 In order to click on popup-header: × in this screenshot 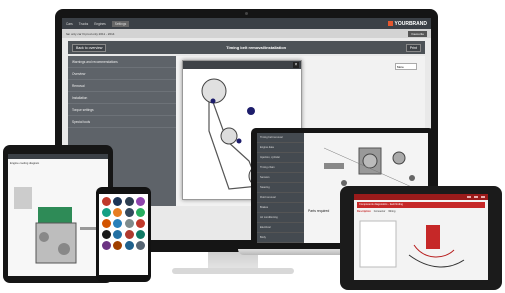, I will do `click(242, 65)`.